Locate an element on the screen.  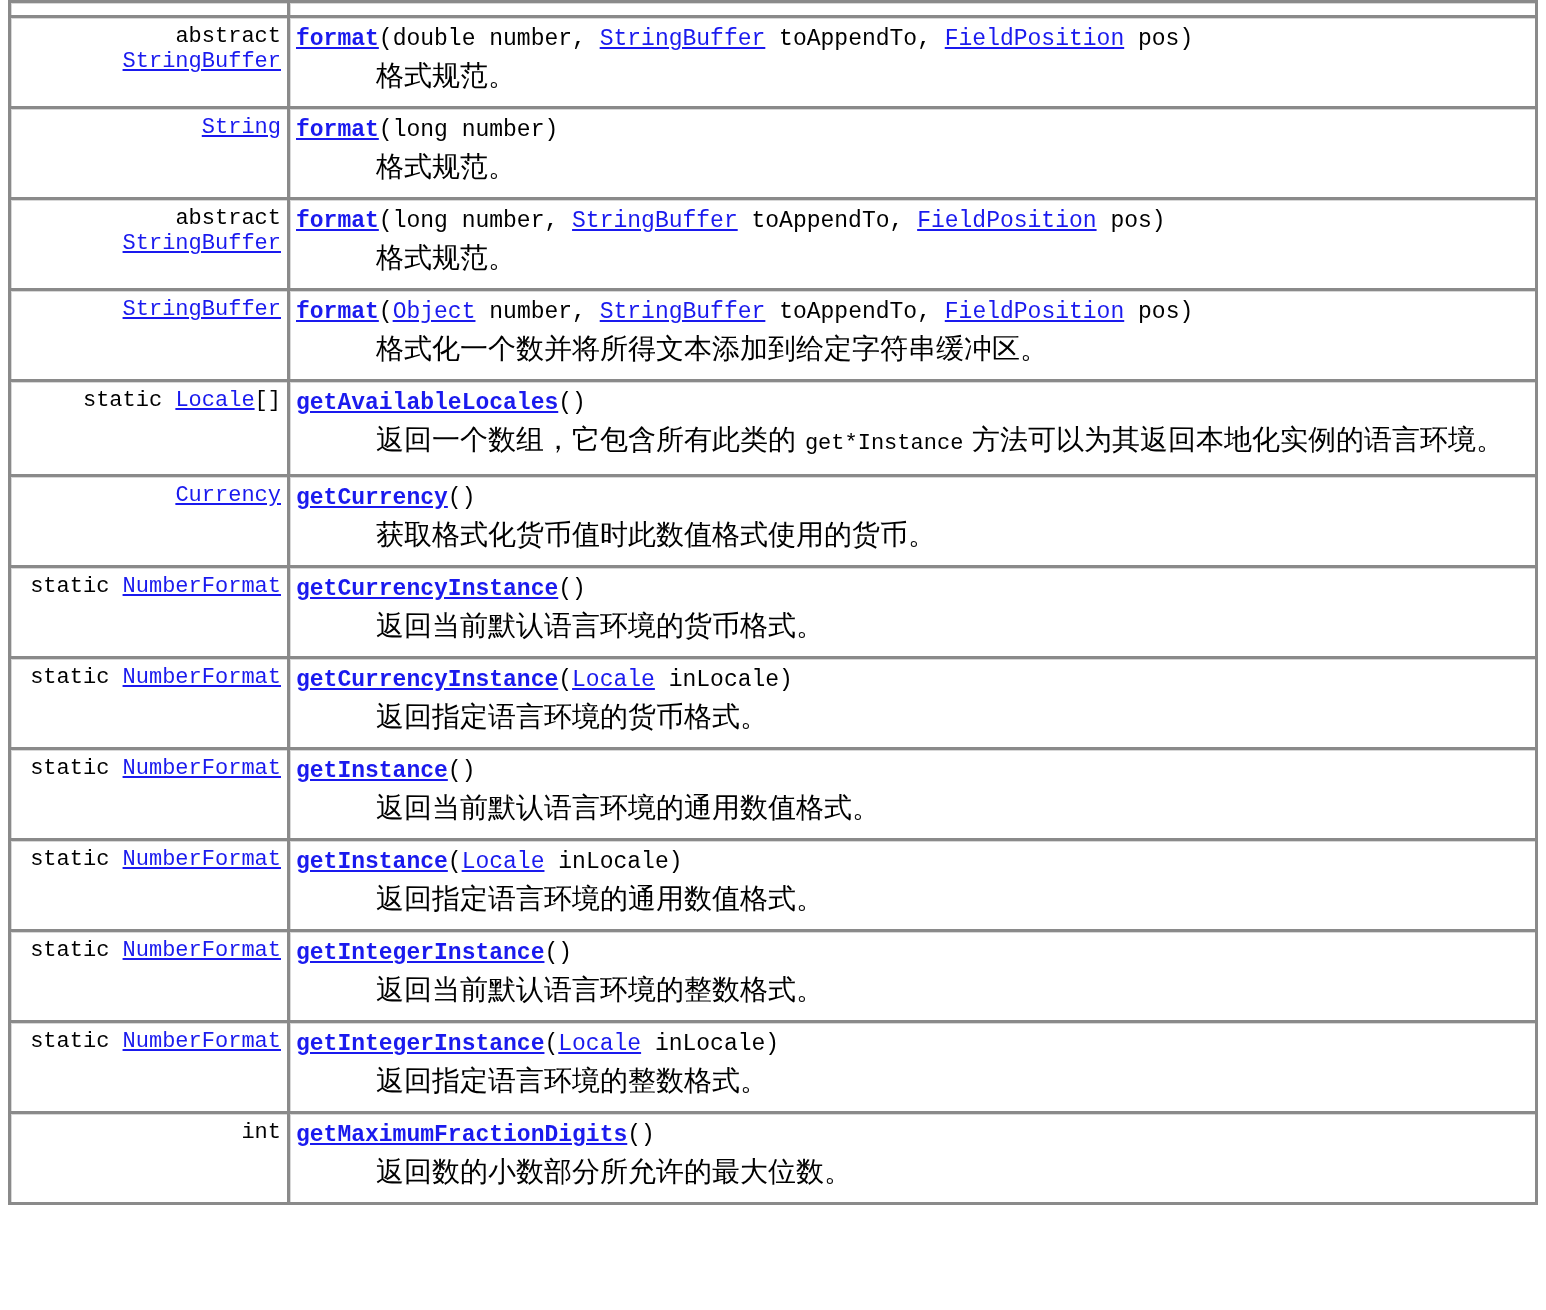
method-description: 返回指定语言环境的整数格式。 is located at coordinates (572, 1081).